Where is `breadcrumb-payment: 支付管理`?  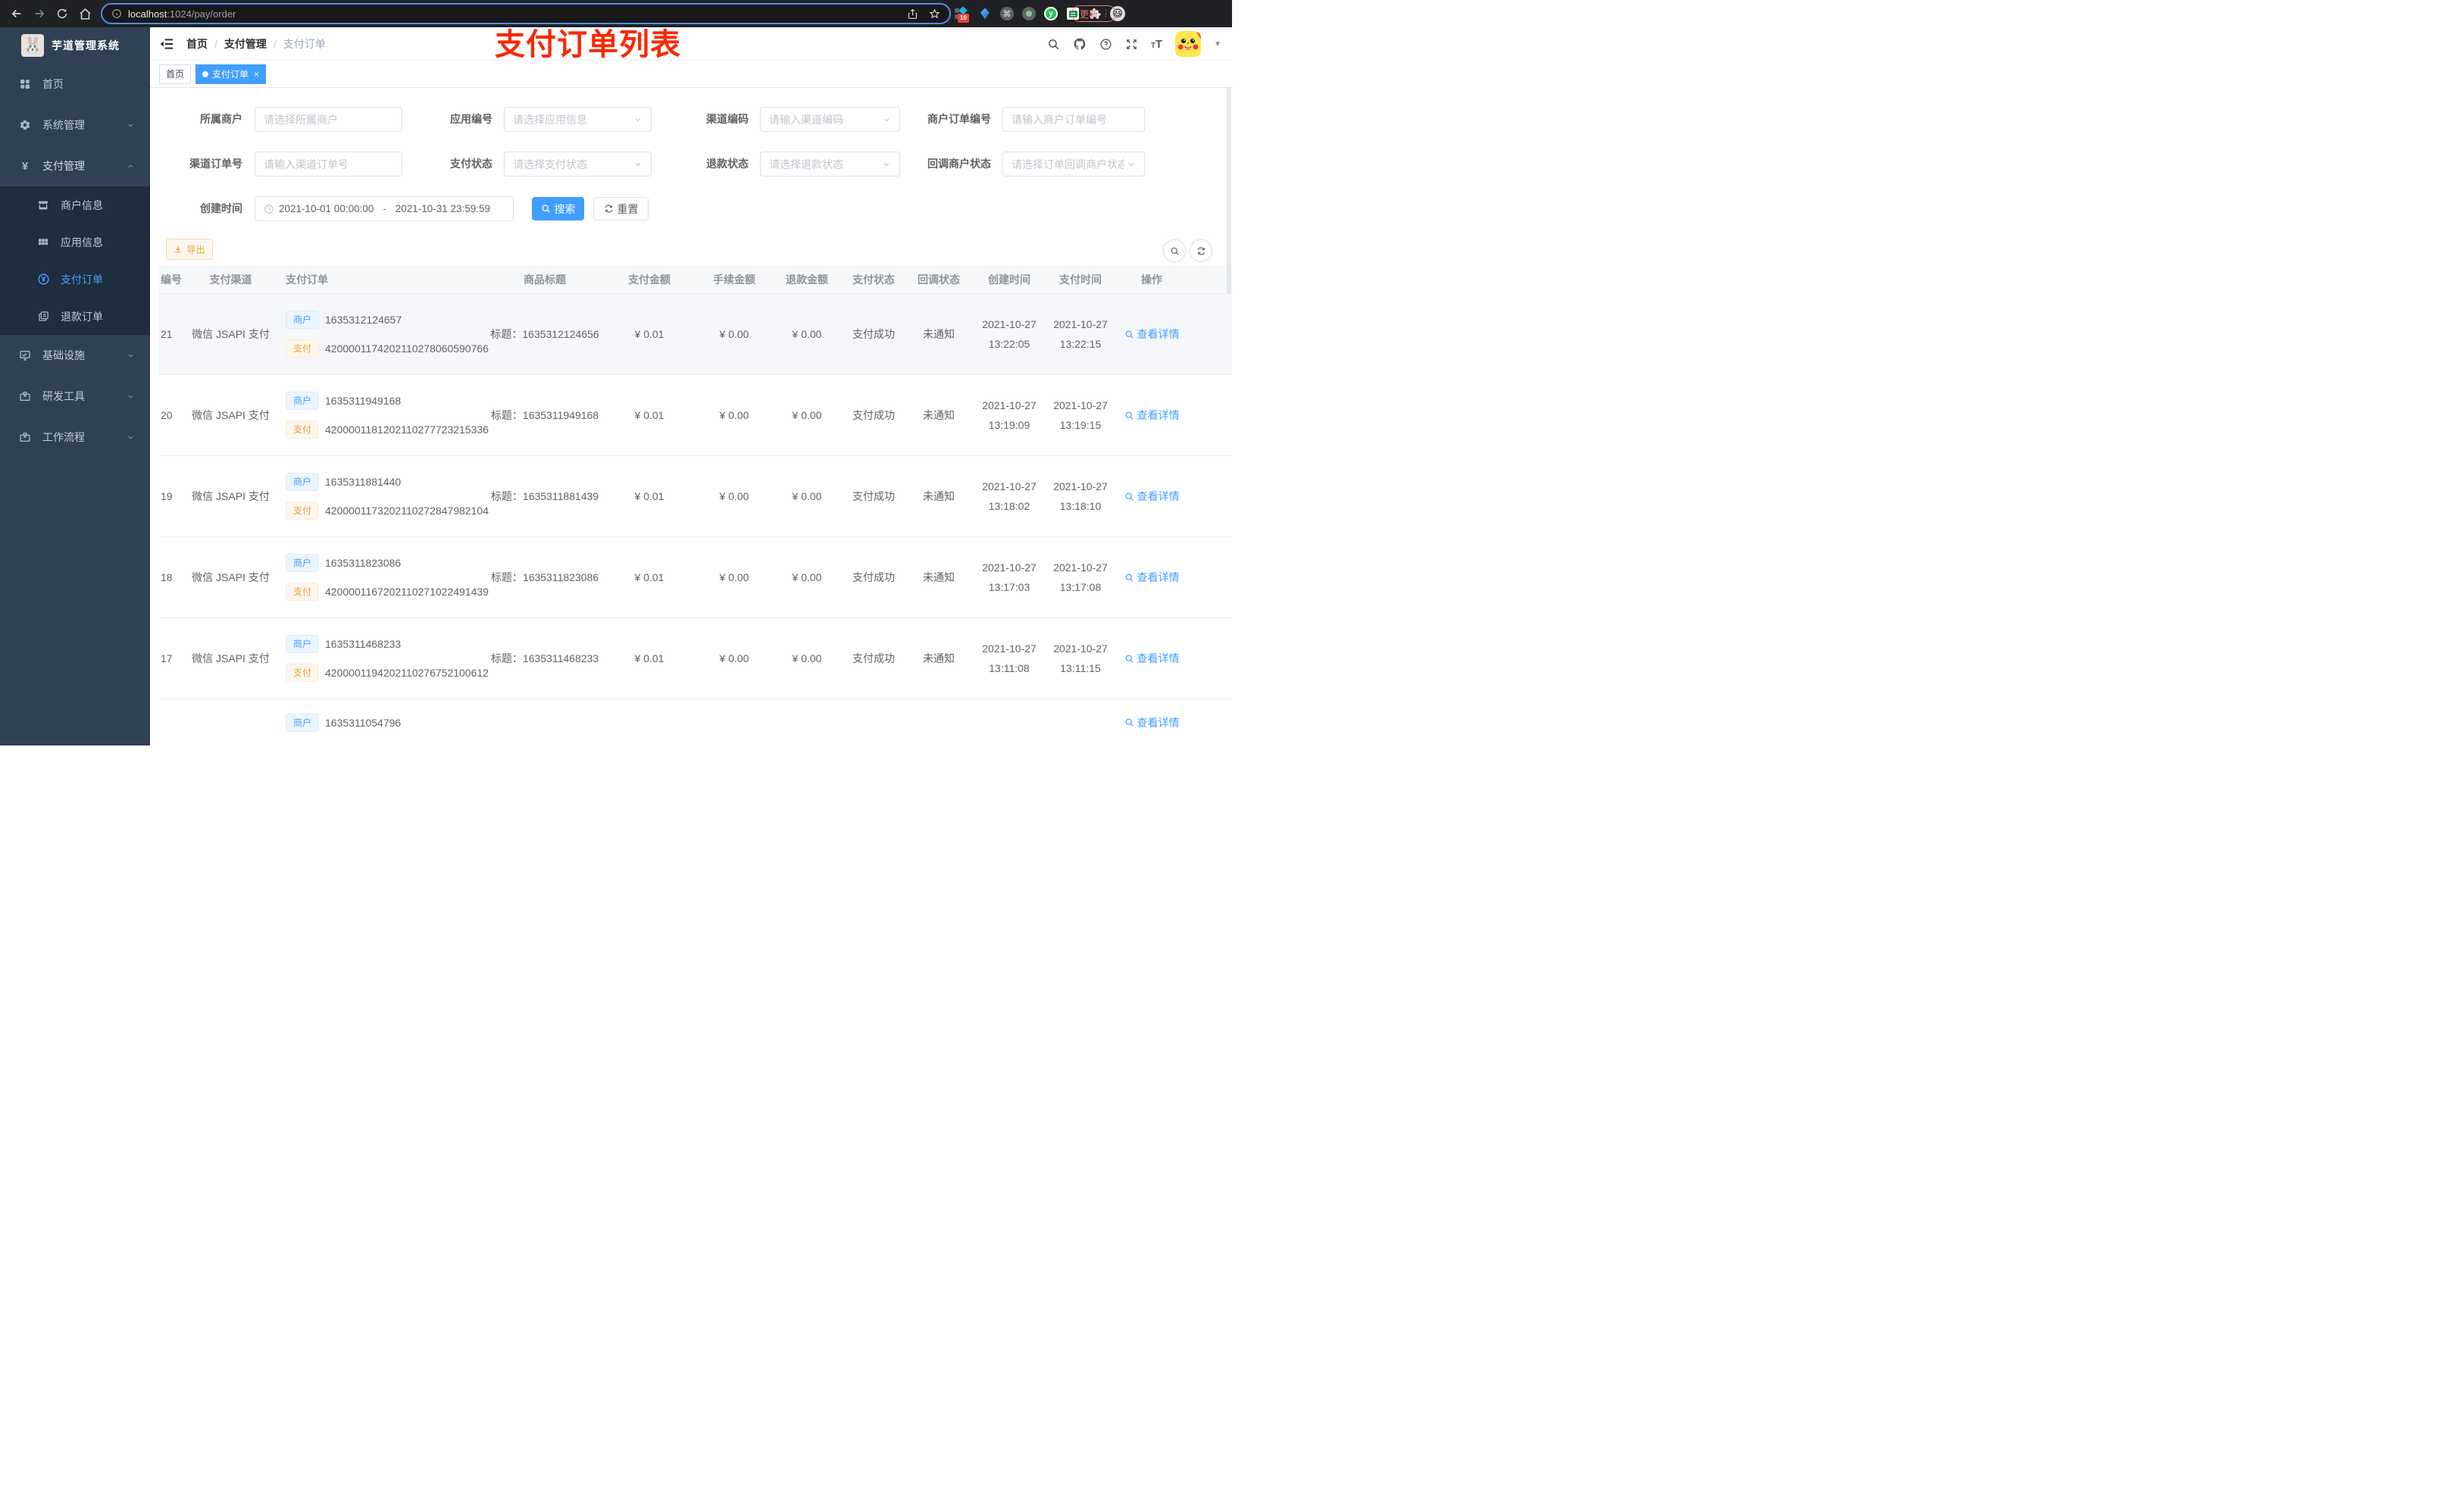 breadcrumb-payment: 支付管理 is located at coordinates (245, 44).